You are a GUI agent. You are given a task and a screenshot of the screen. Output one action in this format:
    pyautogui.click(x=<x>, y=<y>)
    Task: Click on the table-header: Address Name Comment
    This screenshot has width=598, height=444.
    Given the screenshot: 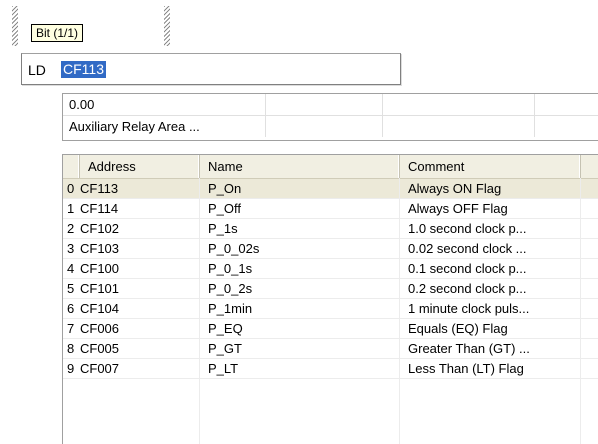 What is the action you would take?
    pyautogui.click(x=330, y=167)
    